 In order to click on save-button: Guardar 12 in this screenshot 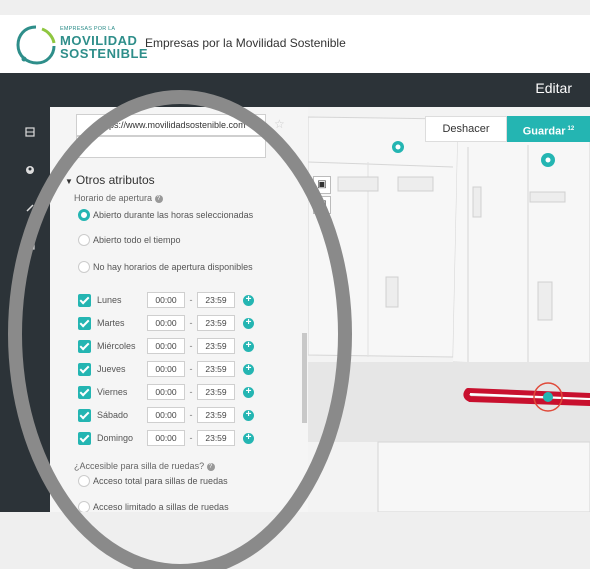, I will do `click(548, 129)`.